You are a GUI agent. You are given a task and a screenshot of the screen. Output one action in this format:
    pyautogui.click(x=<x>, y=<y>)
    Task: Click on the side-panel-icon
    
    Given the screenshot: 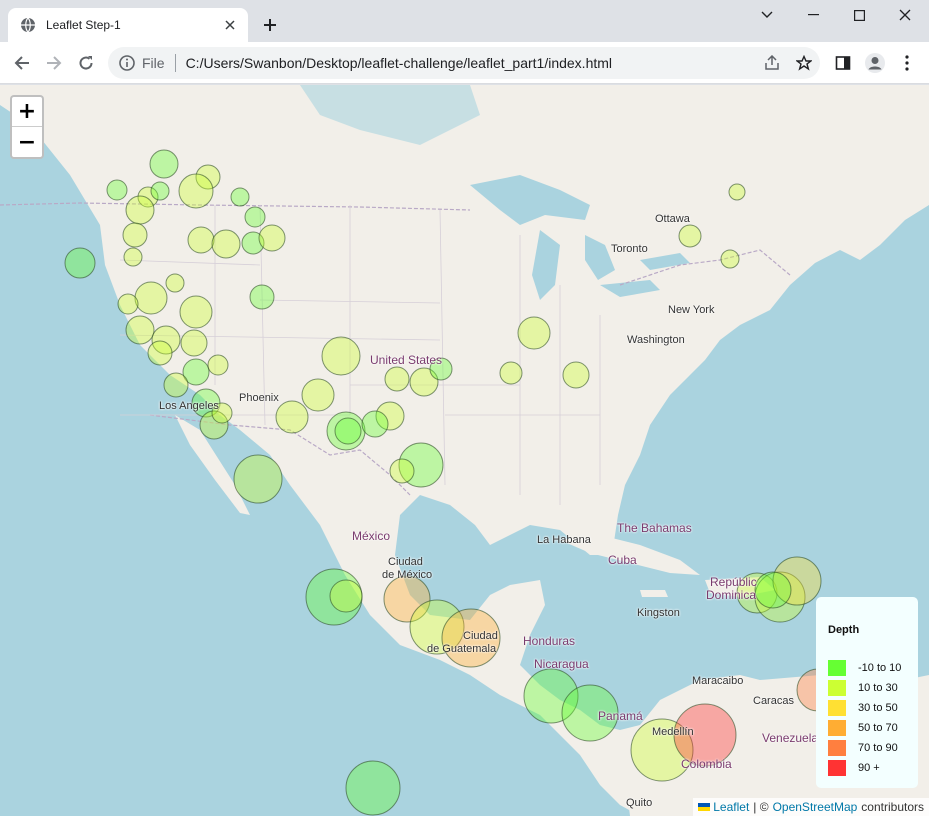 What is the action you would take?
    pyautogui.click(x=843, y=63)
    